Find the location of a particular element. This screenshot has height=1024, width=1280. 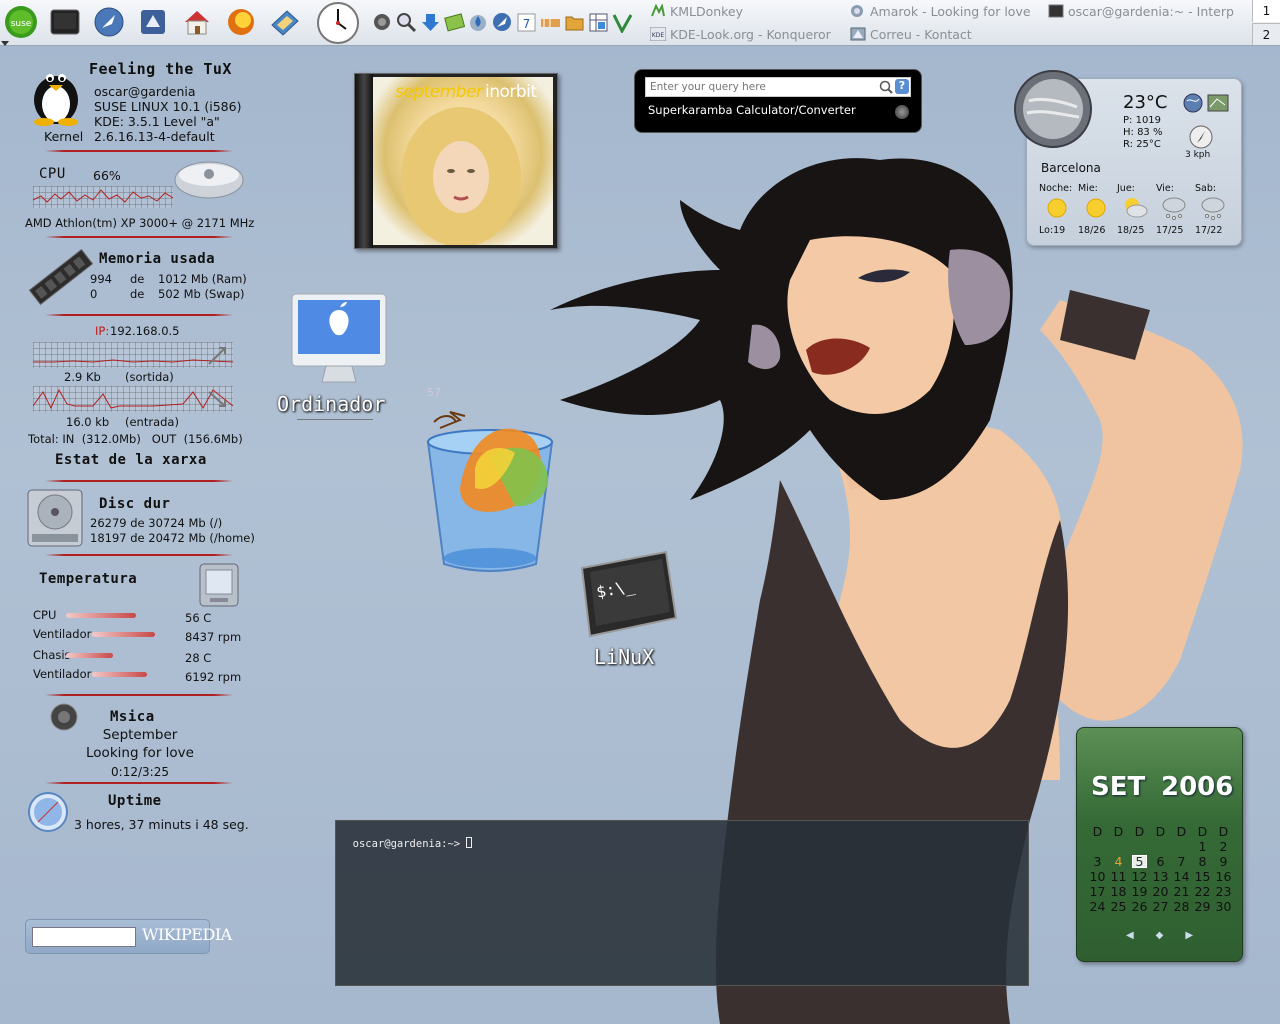

weather-wind: 3 kph is located at coordinates (1198, 155).